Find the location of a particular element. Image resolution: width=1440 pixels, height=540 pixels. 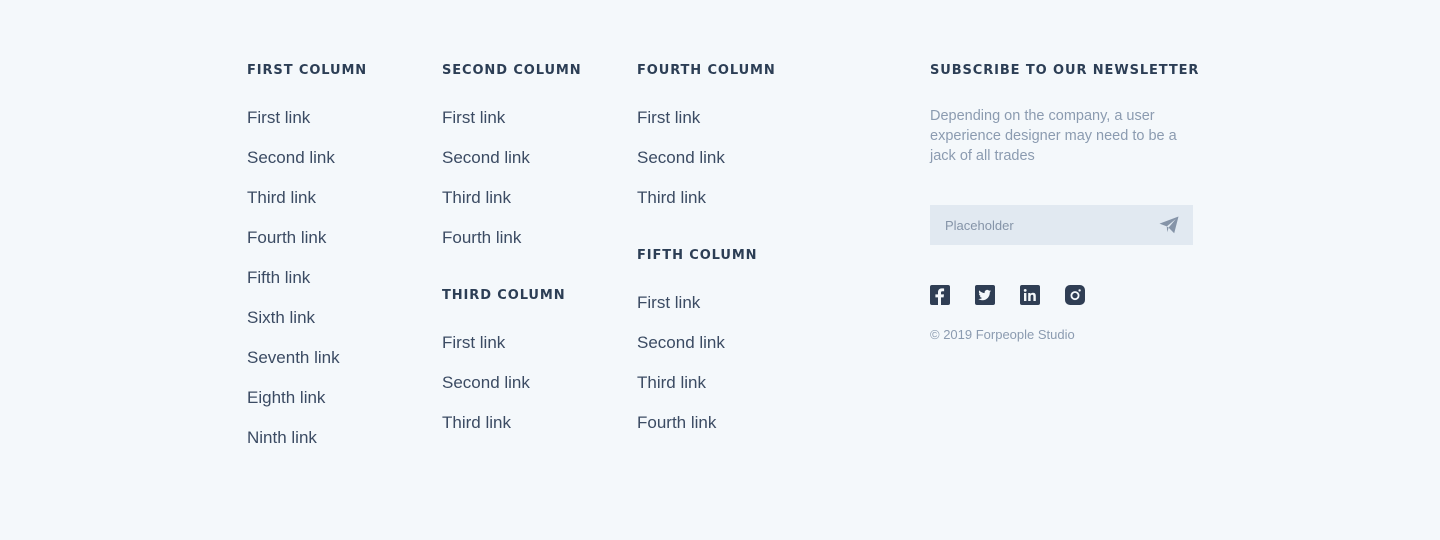

footer-link: Seventh link is located at coordinates (293, 358).